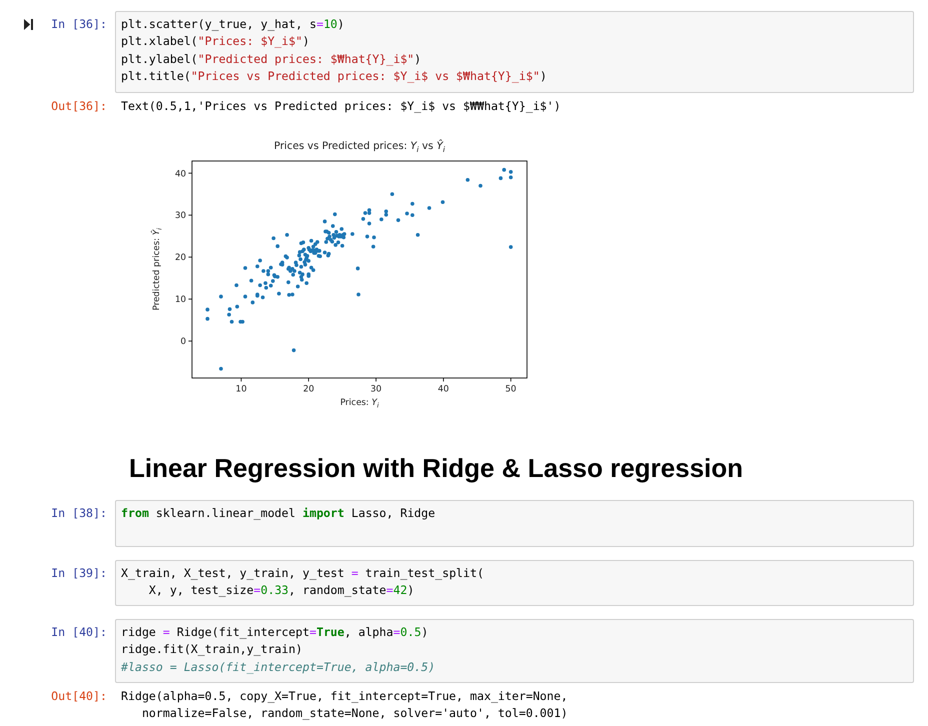 This screenshot has height=726, width=928. What do you see at coordinates (376, 389) in the screenshot?
I see `x-tick-label: 30` at bounding box center [376, 389].